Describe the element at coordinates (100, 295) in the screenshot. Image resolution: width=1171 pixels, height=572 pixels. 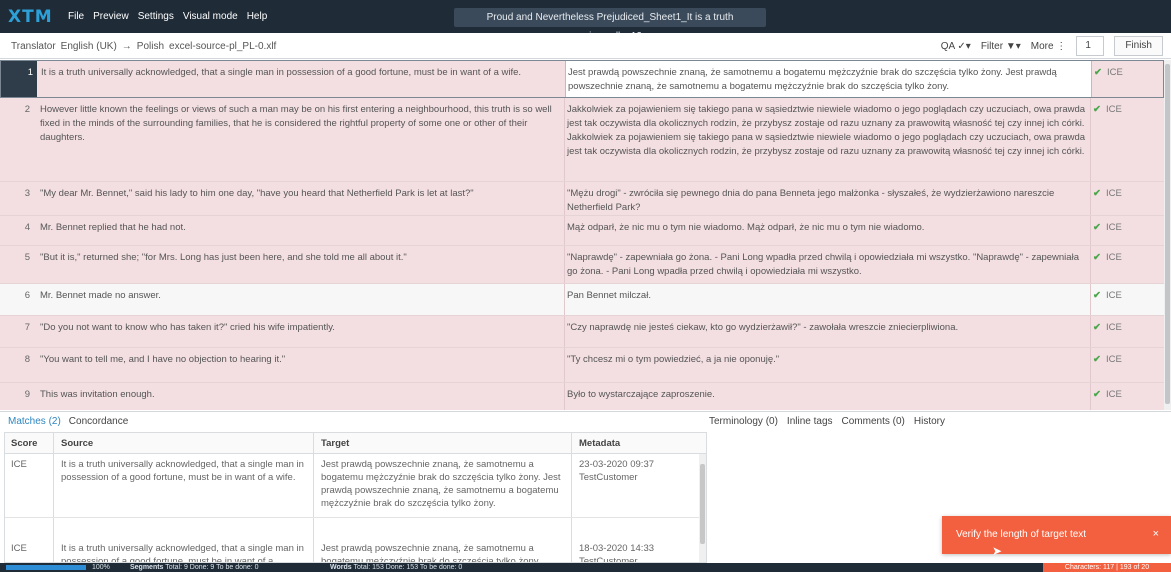
I see `segment-source: Mr. Bennet made no answer.` at that location.